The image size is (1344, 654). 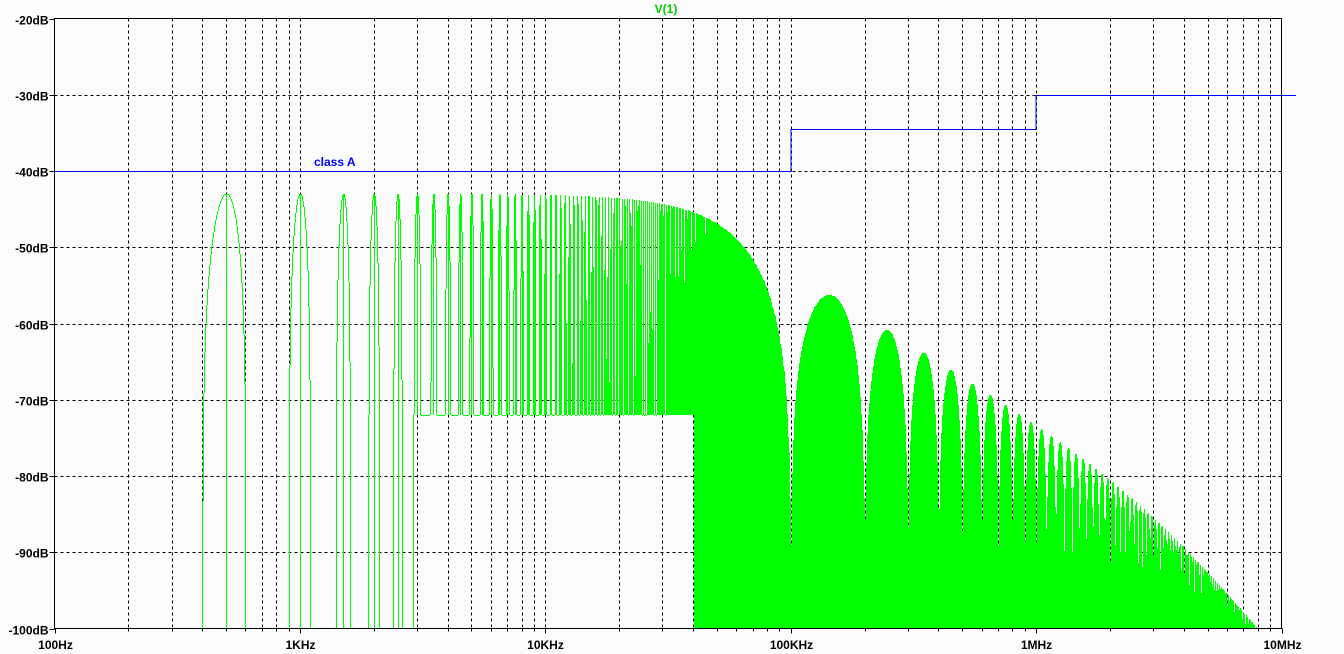 What do you see at coordinates (32, 97) in the screenshot?
I see `y-tick-label: -30dB` at bounding box center [32, 97].